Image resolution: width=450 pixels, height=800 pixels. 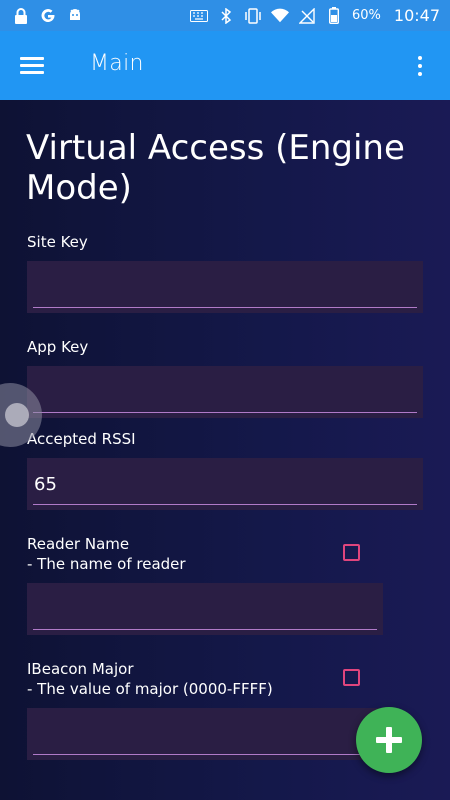 I want to click on lock-icon, so click(x=21, y=16).